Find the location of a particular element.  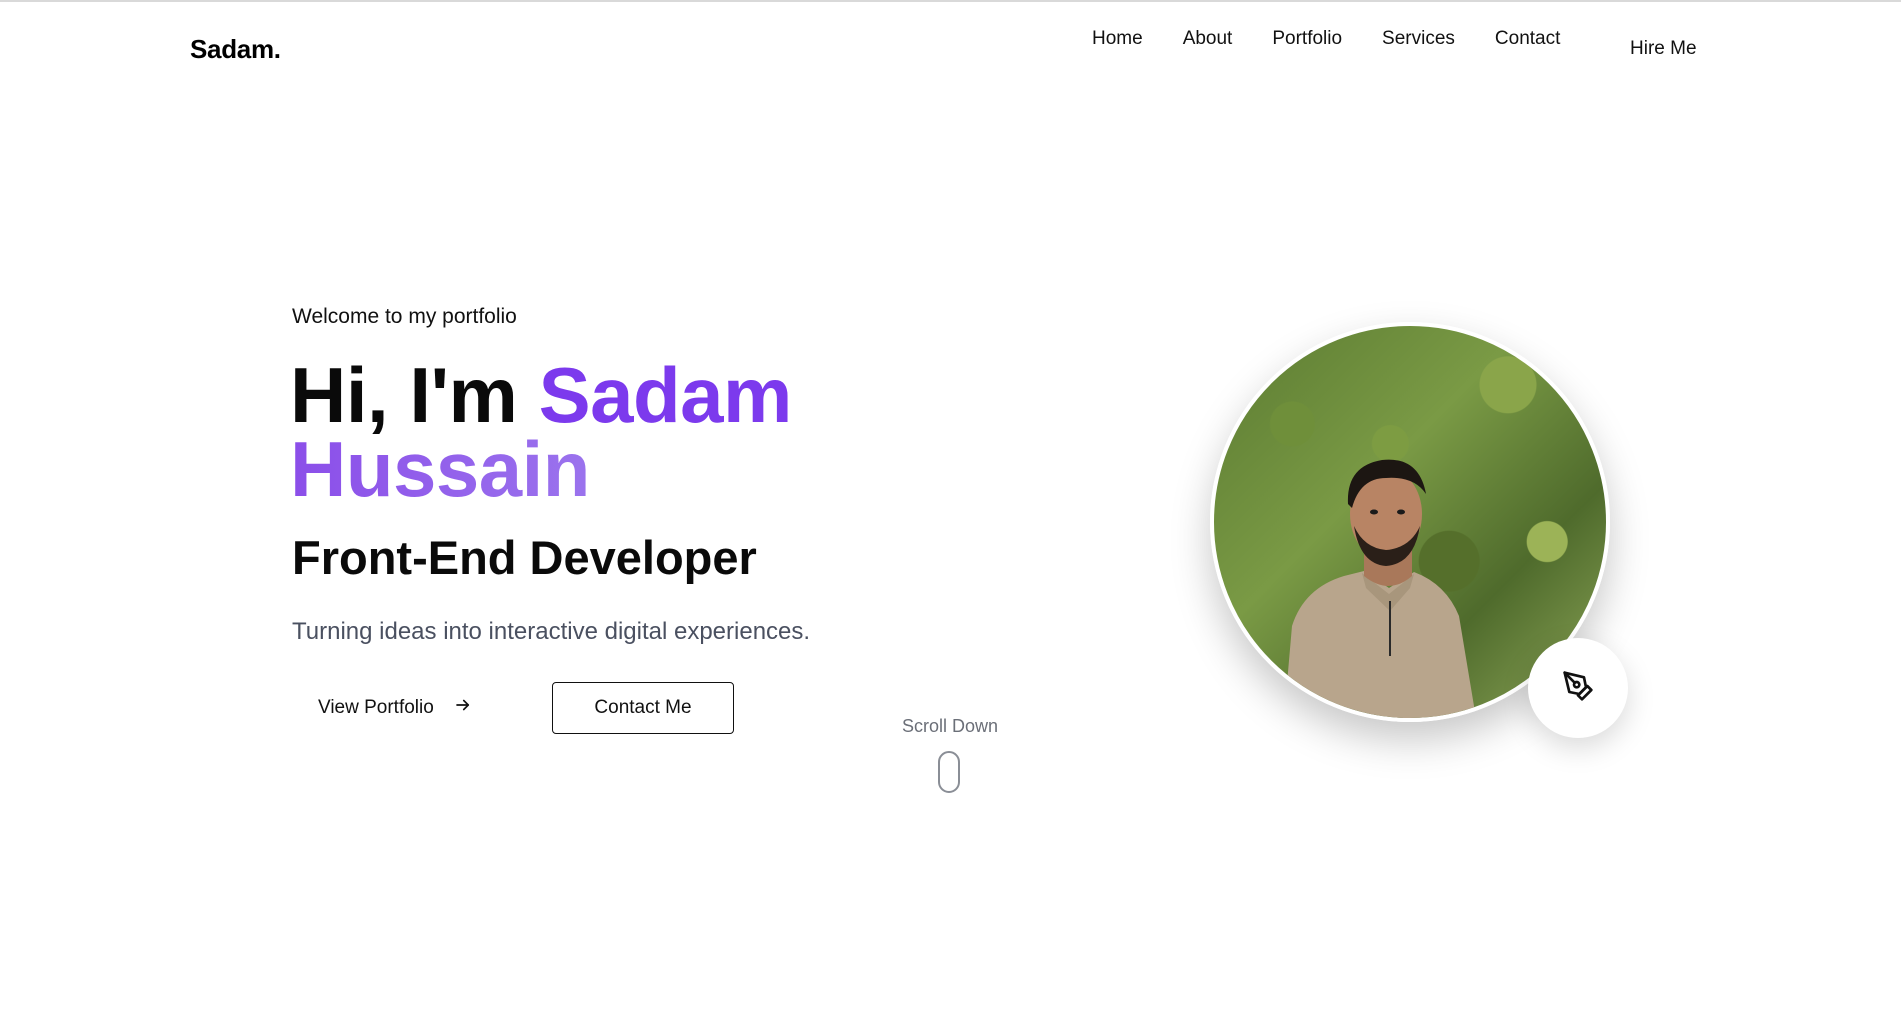

site-logo: Sadam. is located at coordinates (235, 49).